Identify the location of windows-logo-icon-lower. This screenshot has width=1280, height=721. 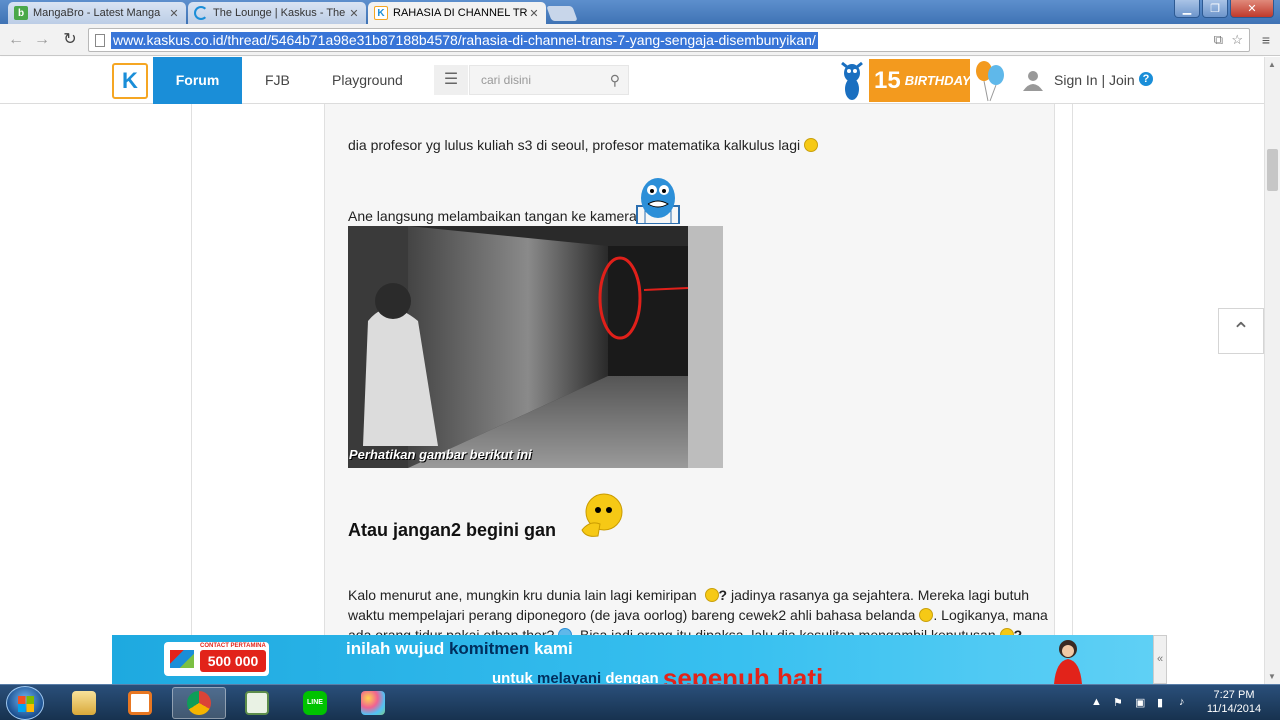
(26, 708).